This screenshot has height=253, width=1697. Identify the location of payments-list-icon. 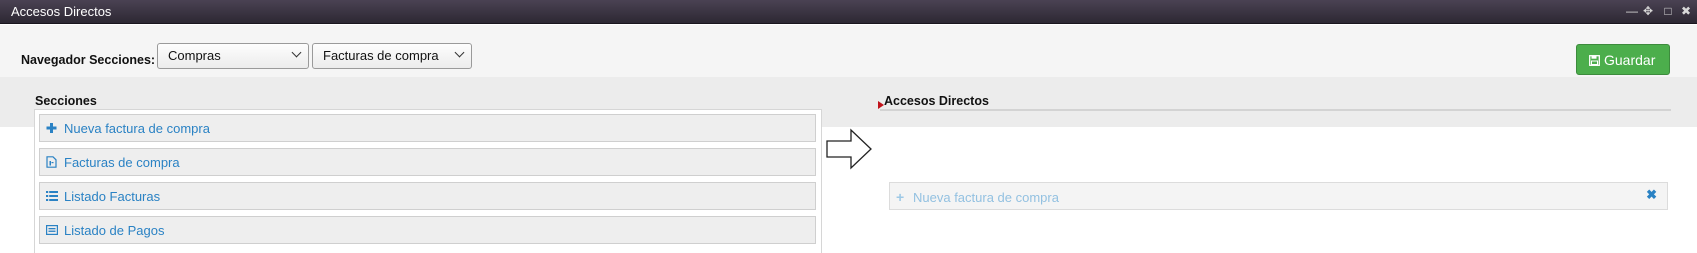
(52, 230).